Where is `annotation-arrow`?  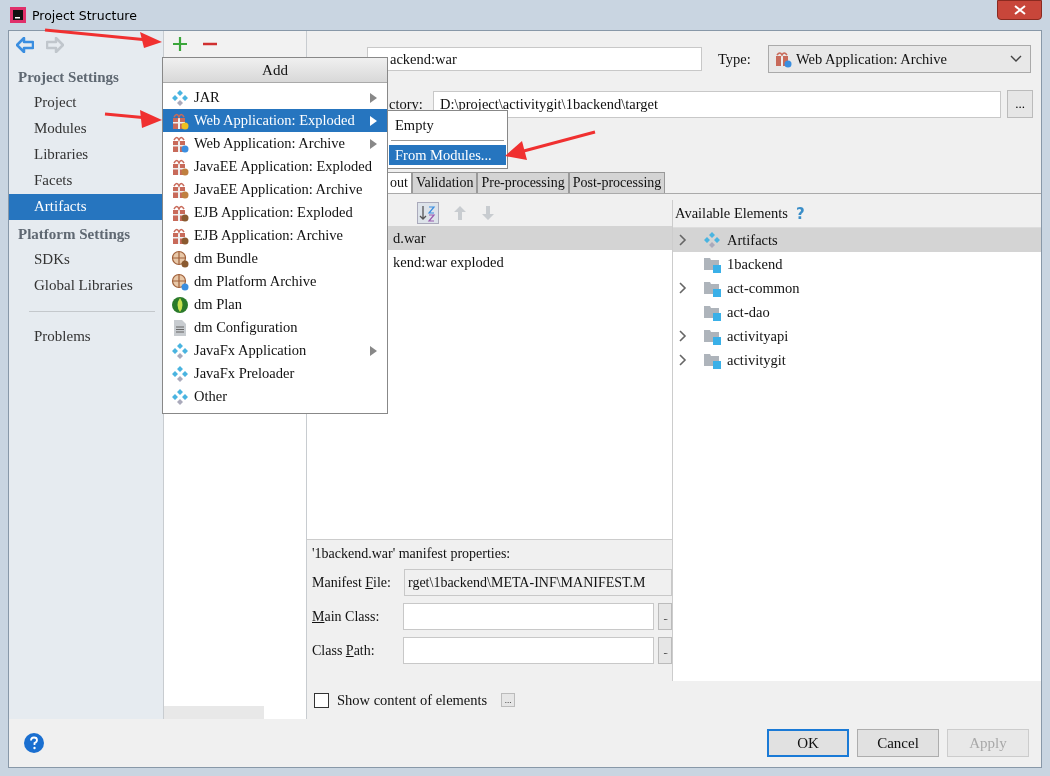 annotation-arrow is located at coordinates (133, 119).